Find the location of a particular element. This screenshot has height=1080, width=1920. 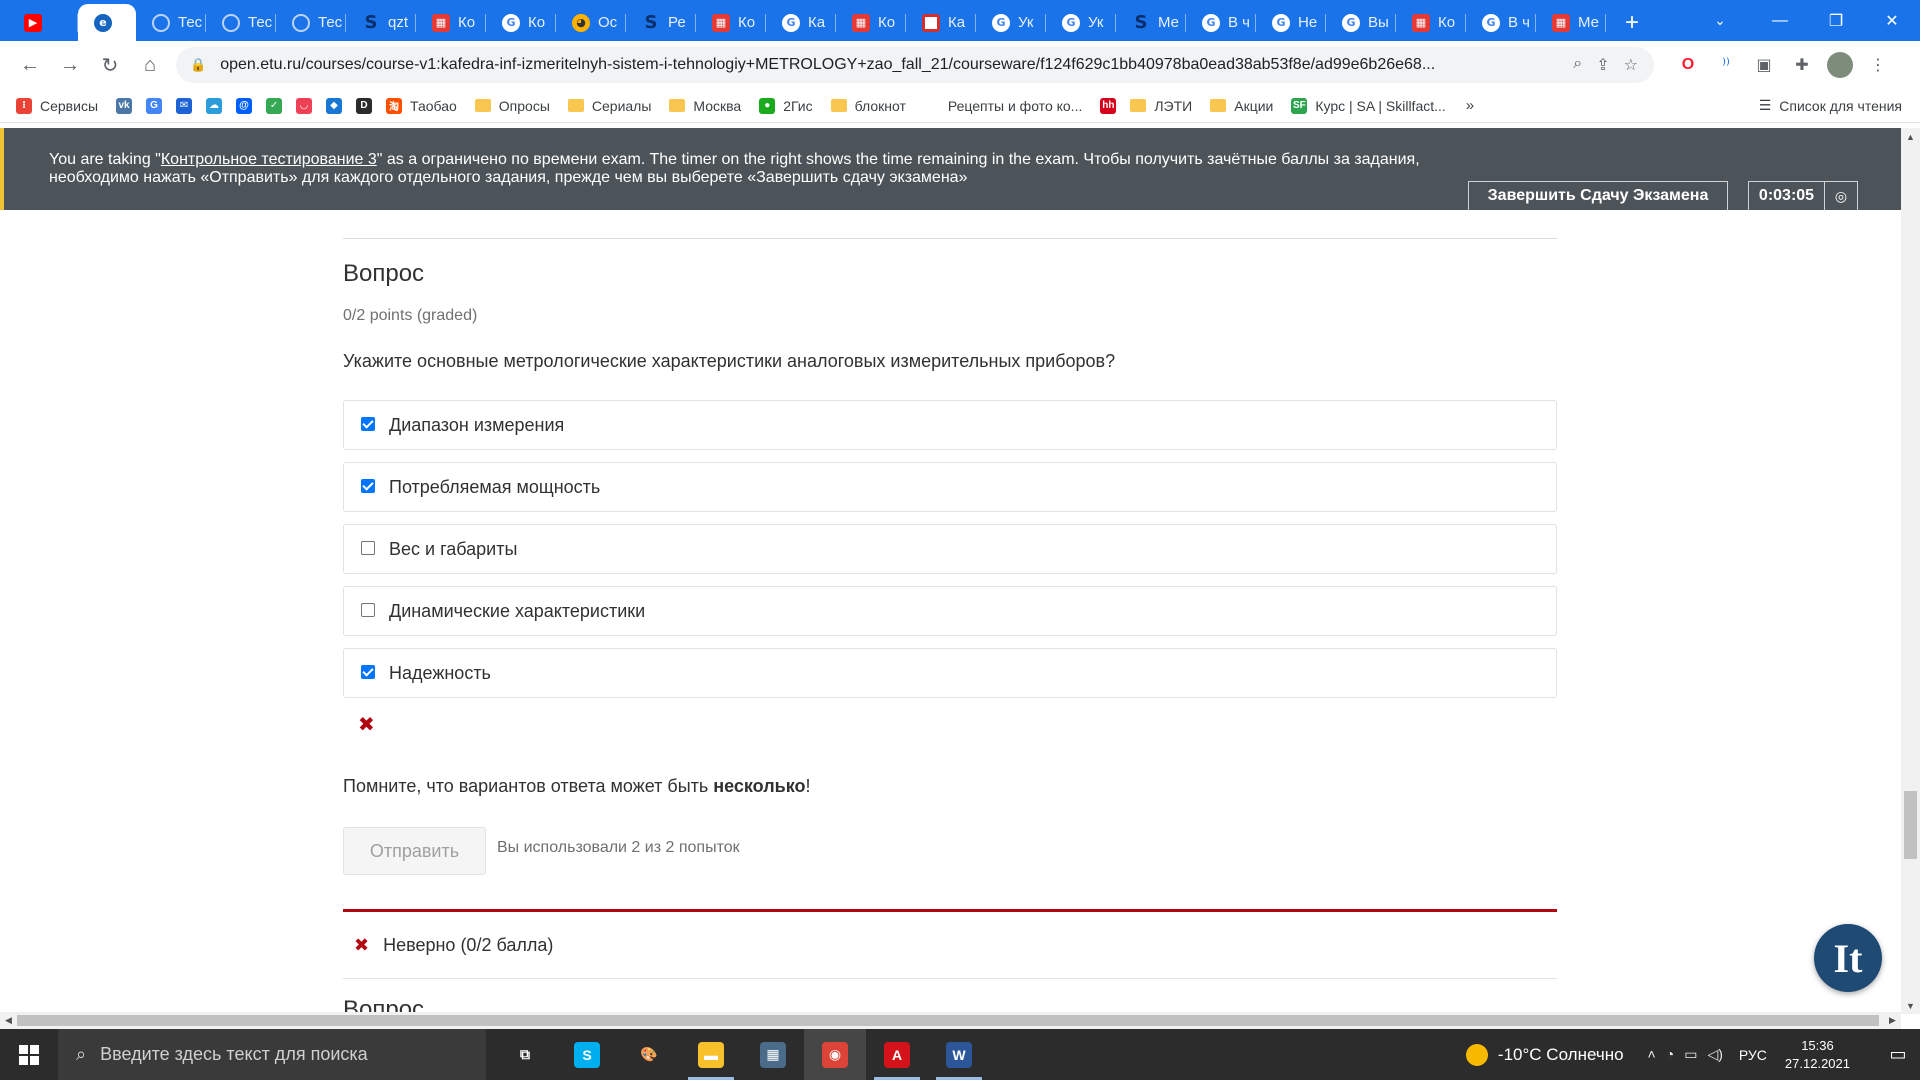

forward-arrow-icon: → is located at coordinates (70, 65).